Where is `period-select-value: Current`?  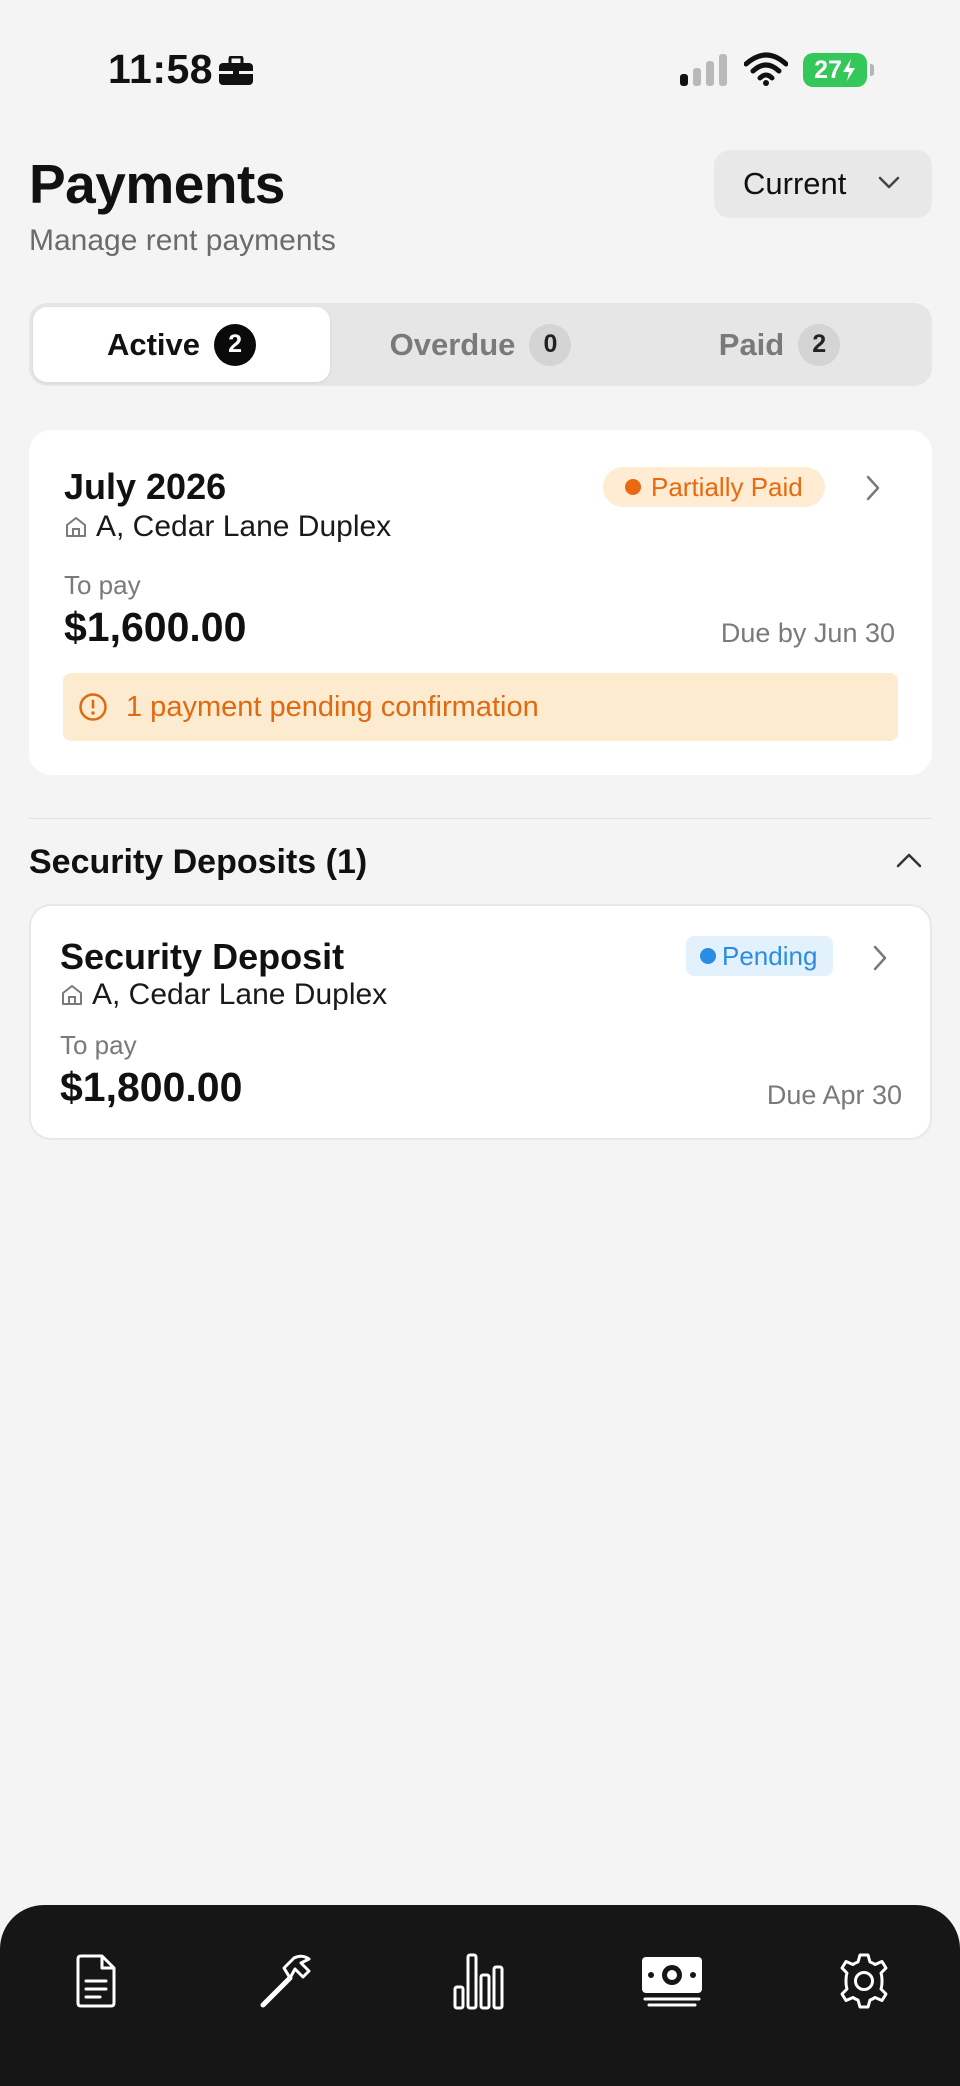
period-select-value: Current is located at coordinates (795, 183).